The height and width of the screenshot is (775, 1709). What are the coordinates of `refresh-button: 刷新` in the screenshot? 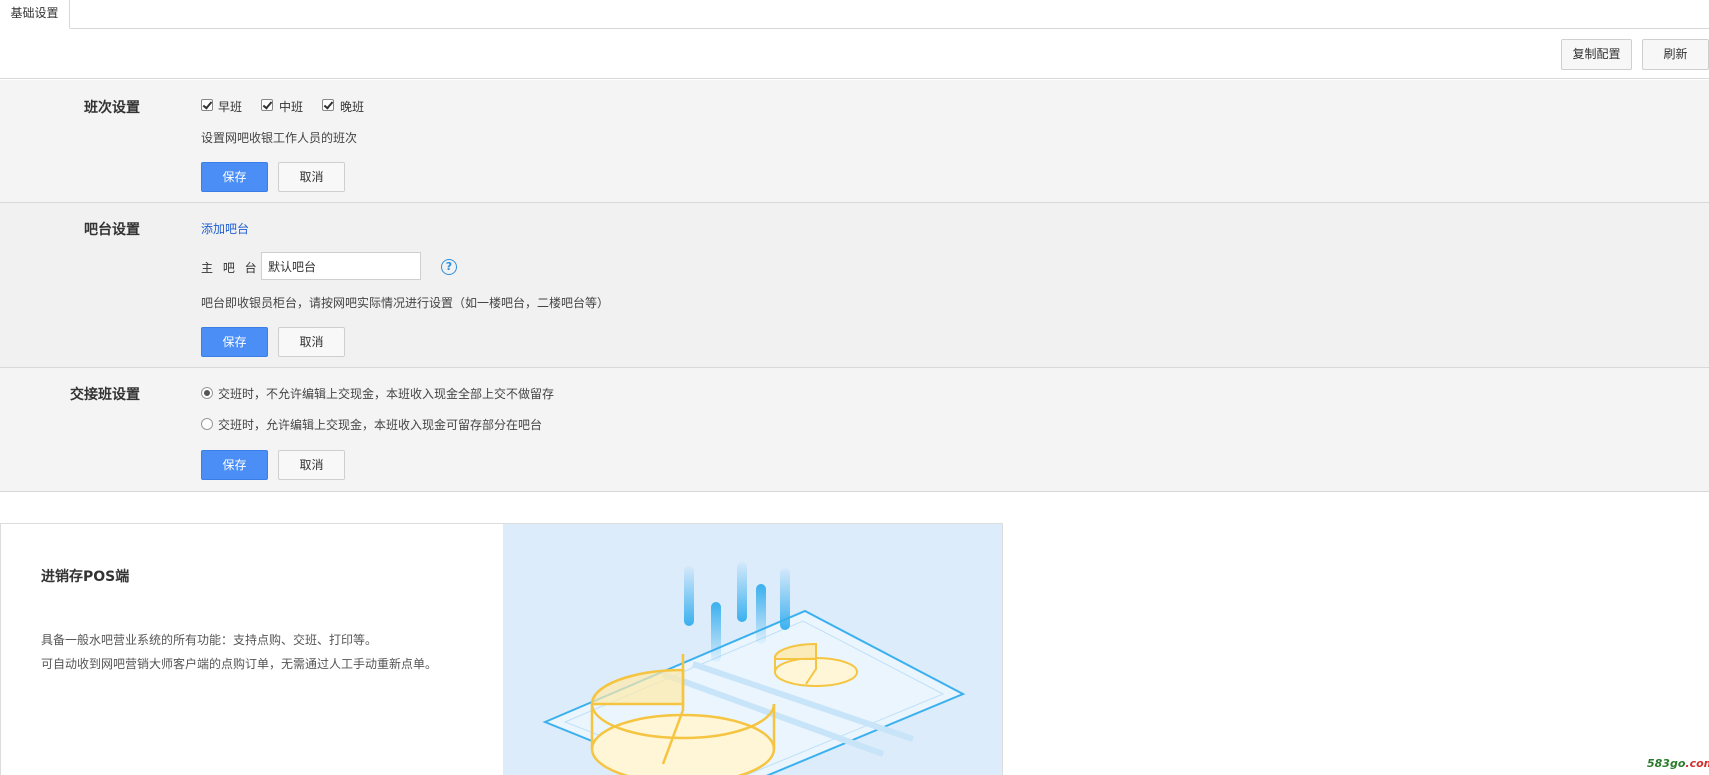 It's located at (1675, 54).